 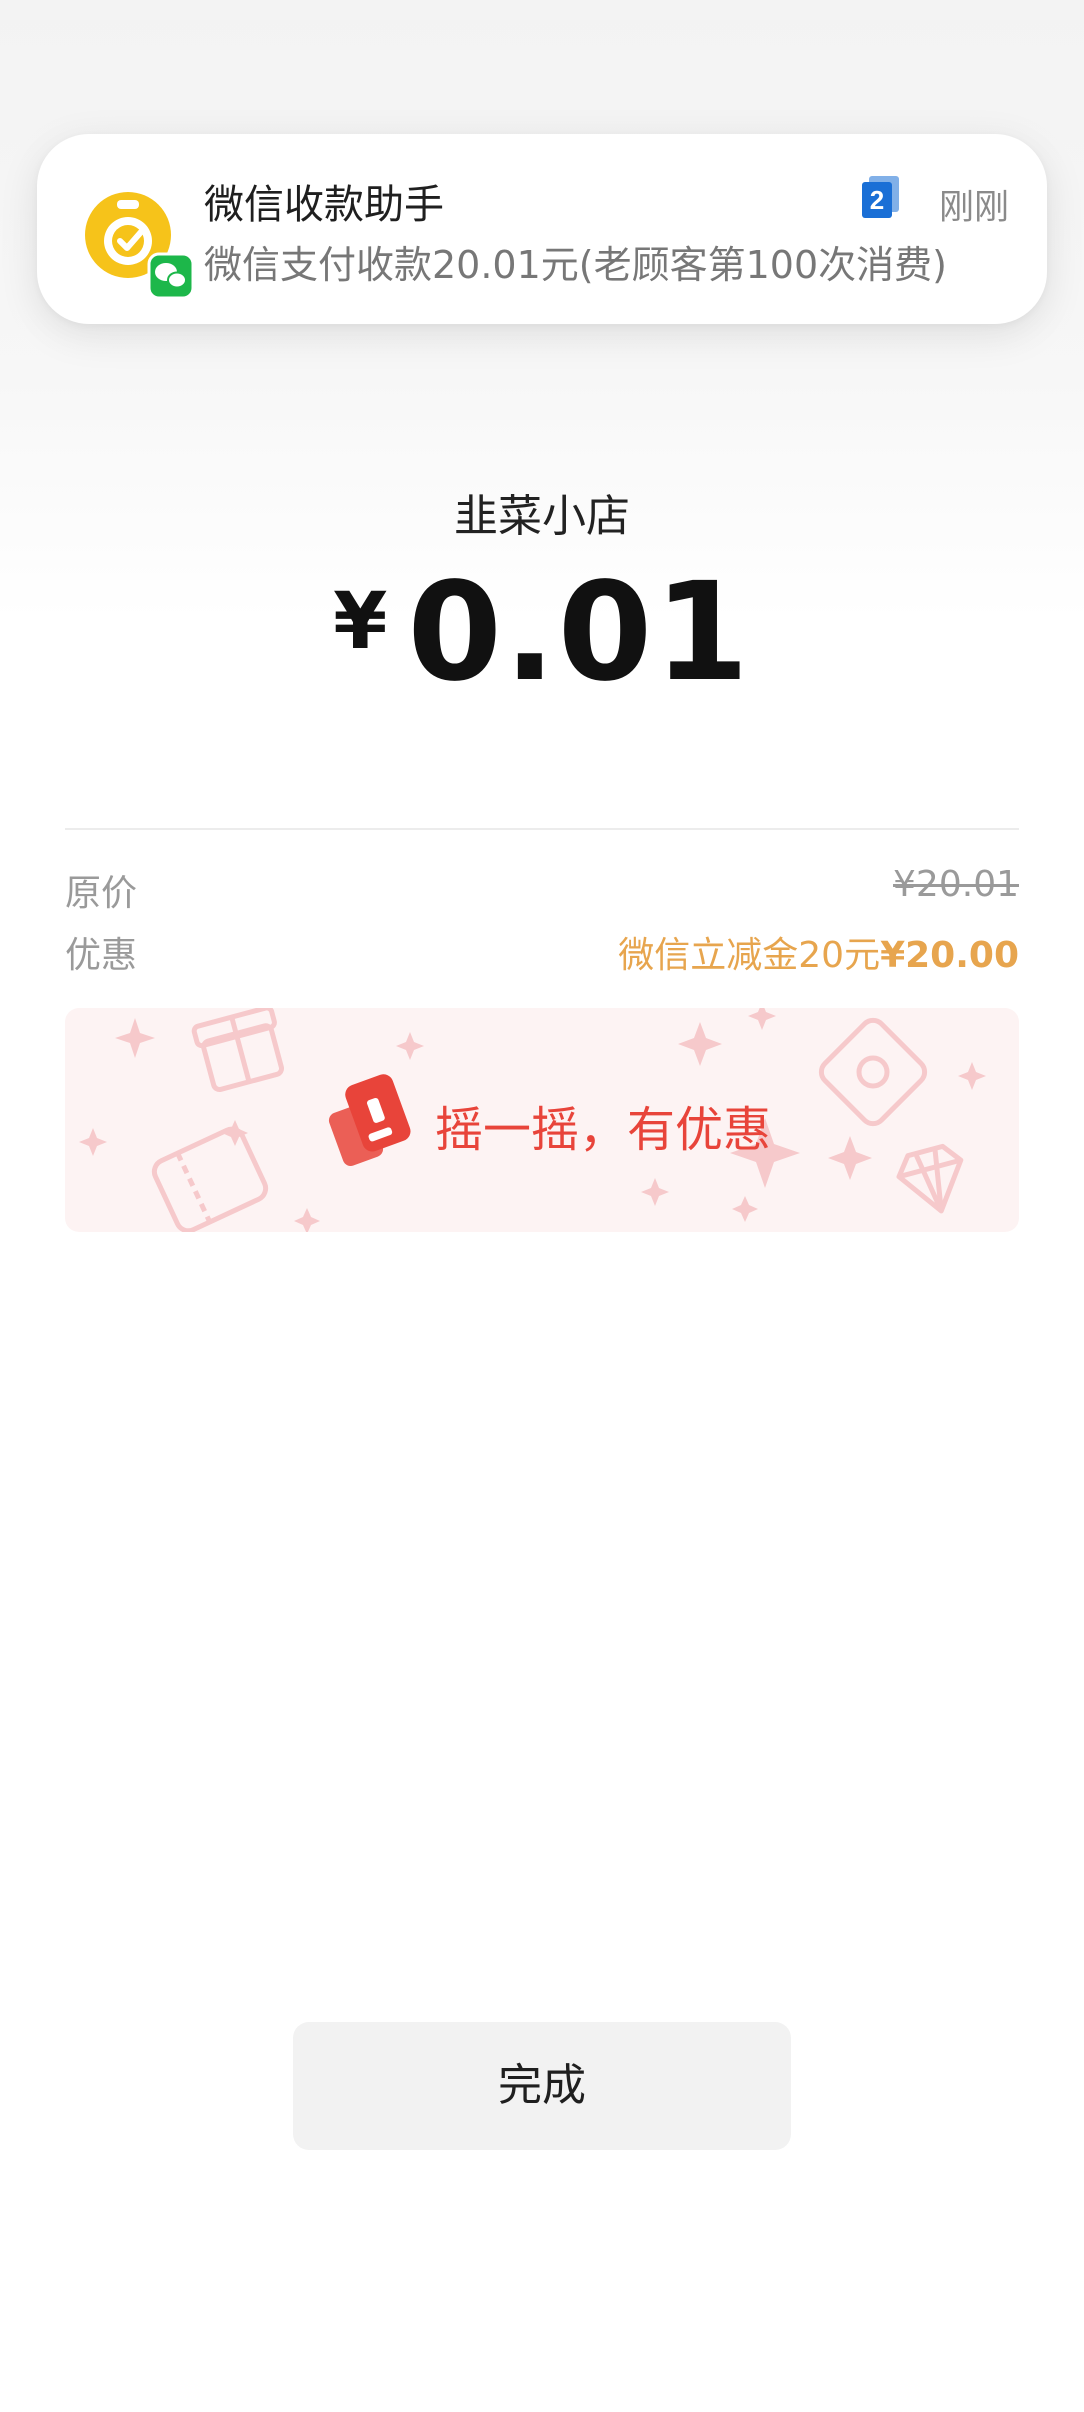 I want to click on notification-count: 2, so click(x=877, y=200).